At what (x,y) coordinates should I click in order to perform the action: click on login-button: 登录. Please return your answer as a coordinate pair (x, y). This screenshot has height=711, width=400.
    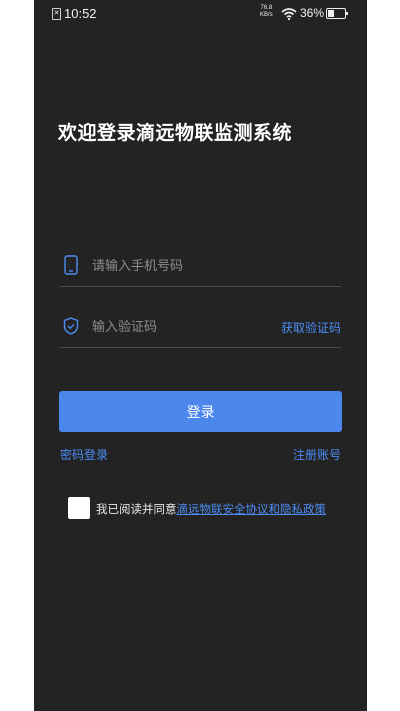
    Looking at the image, I should click on (200, 411).